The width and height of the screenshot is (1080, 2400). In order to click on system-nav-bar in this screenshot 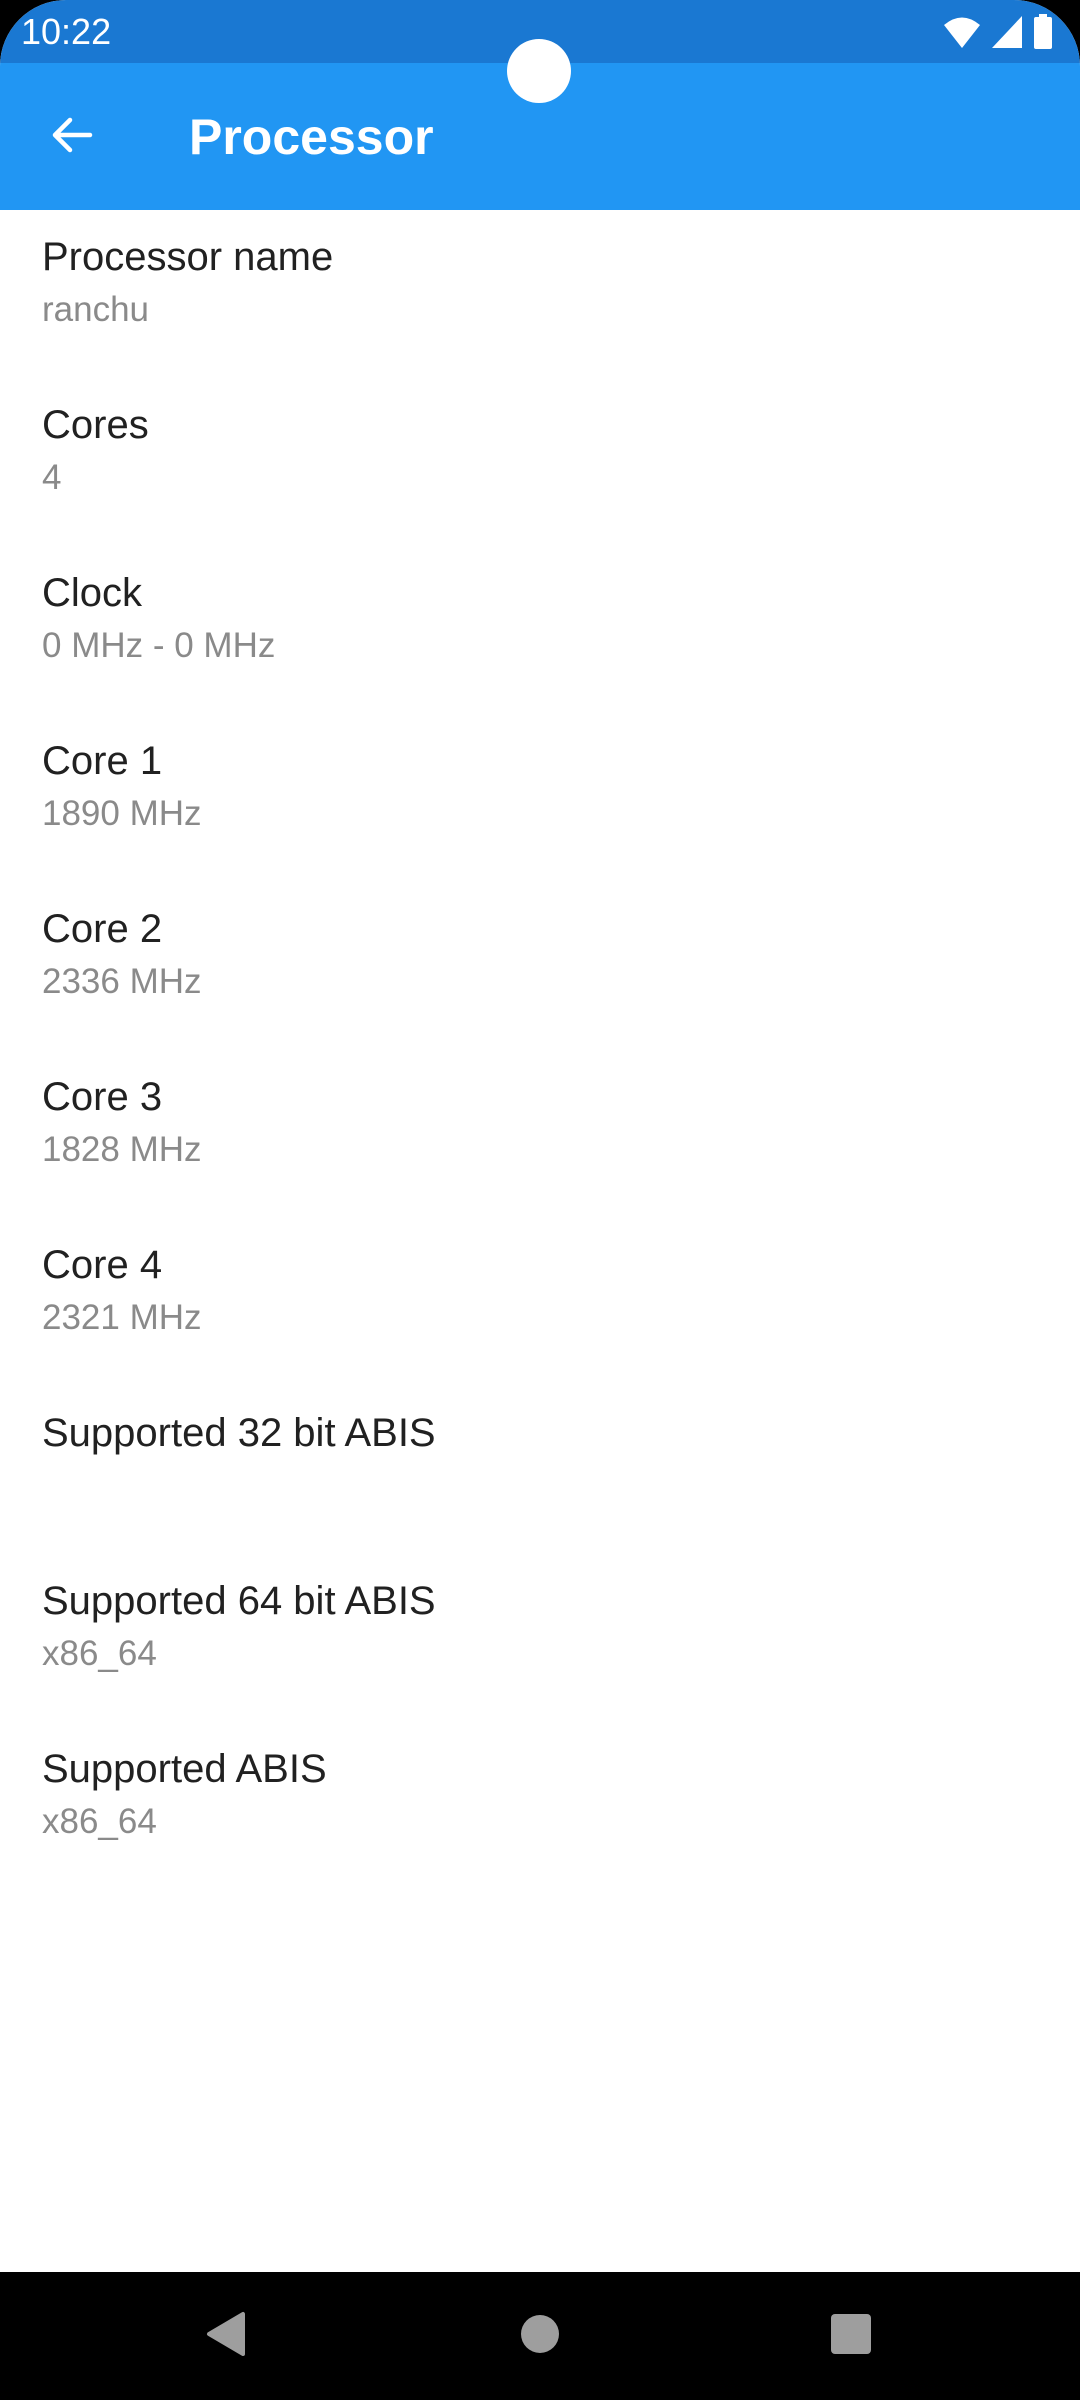, I will do `click(540, 2336)`.